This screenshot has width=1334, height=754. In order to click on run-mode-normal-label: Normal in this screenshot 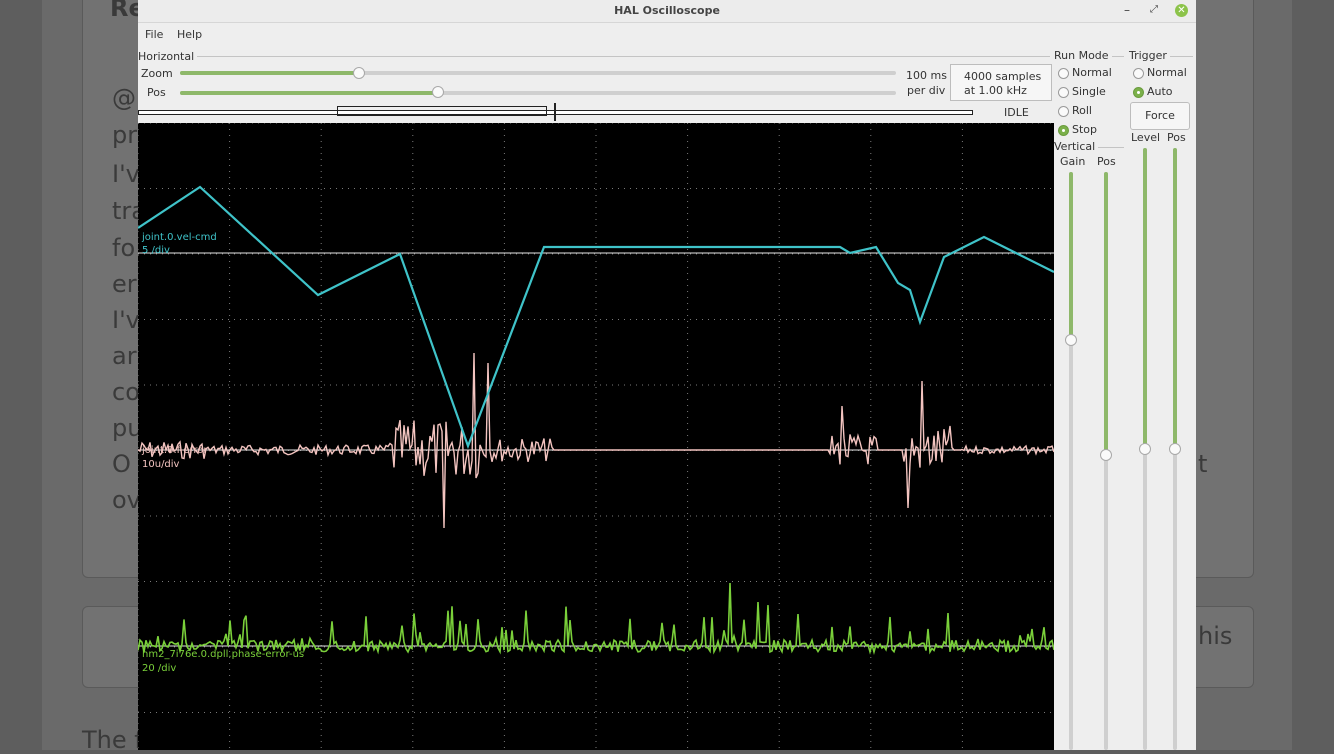, I will do `click(1092, 72)`.